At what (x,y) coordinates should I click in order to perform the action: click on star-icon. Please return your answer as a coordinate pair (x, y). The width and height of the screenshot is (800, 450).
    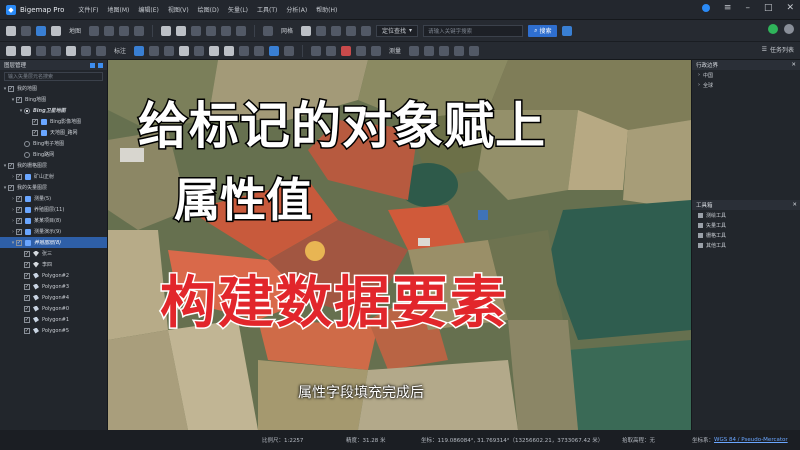
    Looking at the image, I should click on (567, 30).